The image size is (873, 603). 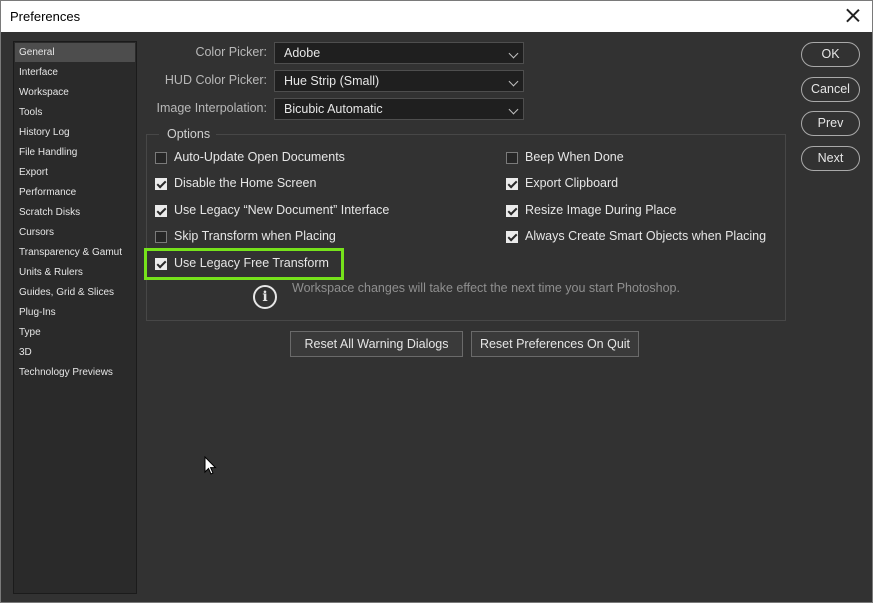 What do you see at coordinates (161, 211) in the screenshot?
I see `legacy-new-document-checkbox` at bounding box center [161, 211].